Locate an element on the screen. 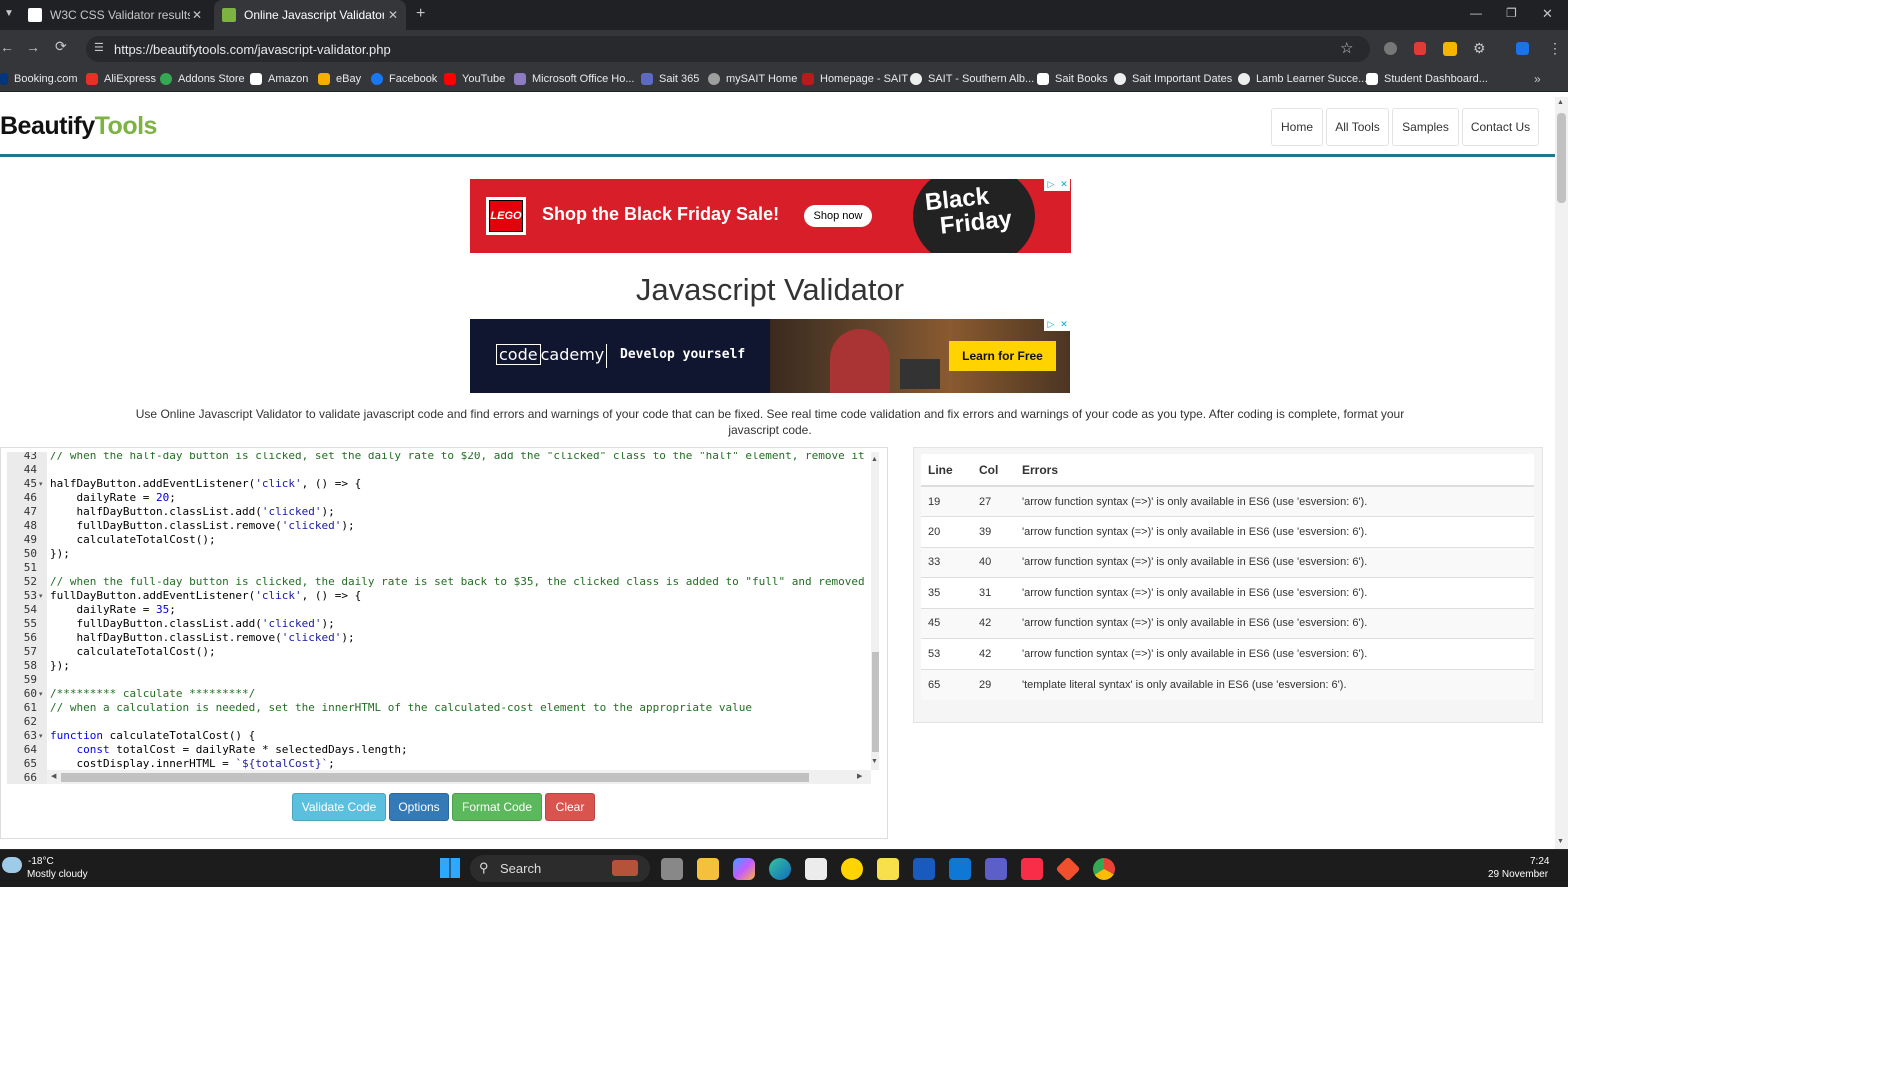 The height and width of the screenshot is (1076, 1902). nav-all-tools: All Tools is located at coordinates (1357, 127).